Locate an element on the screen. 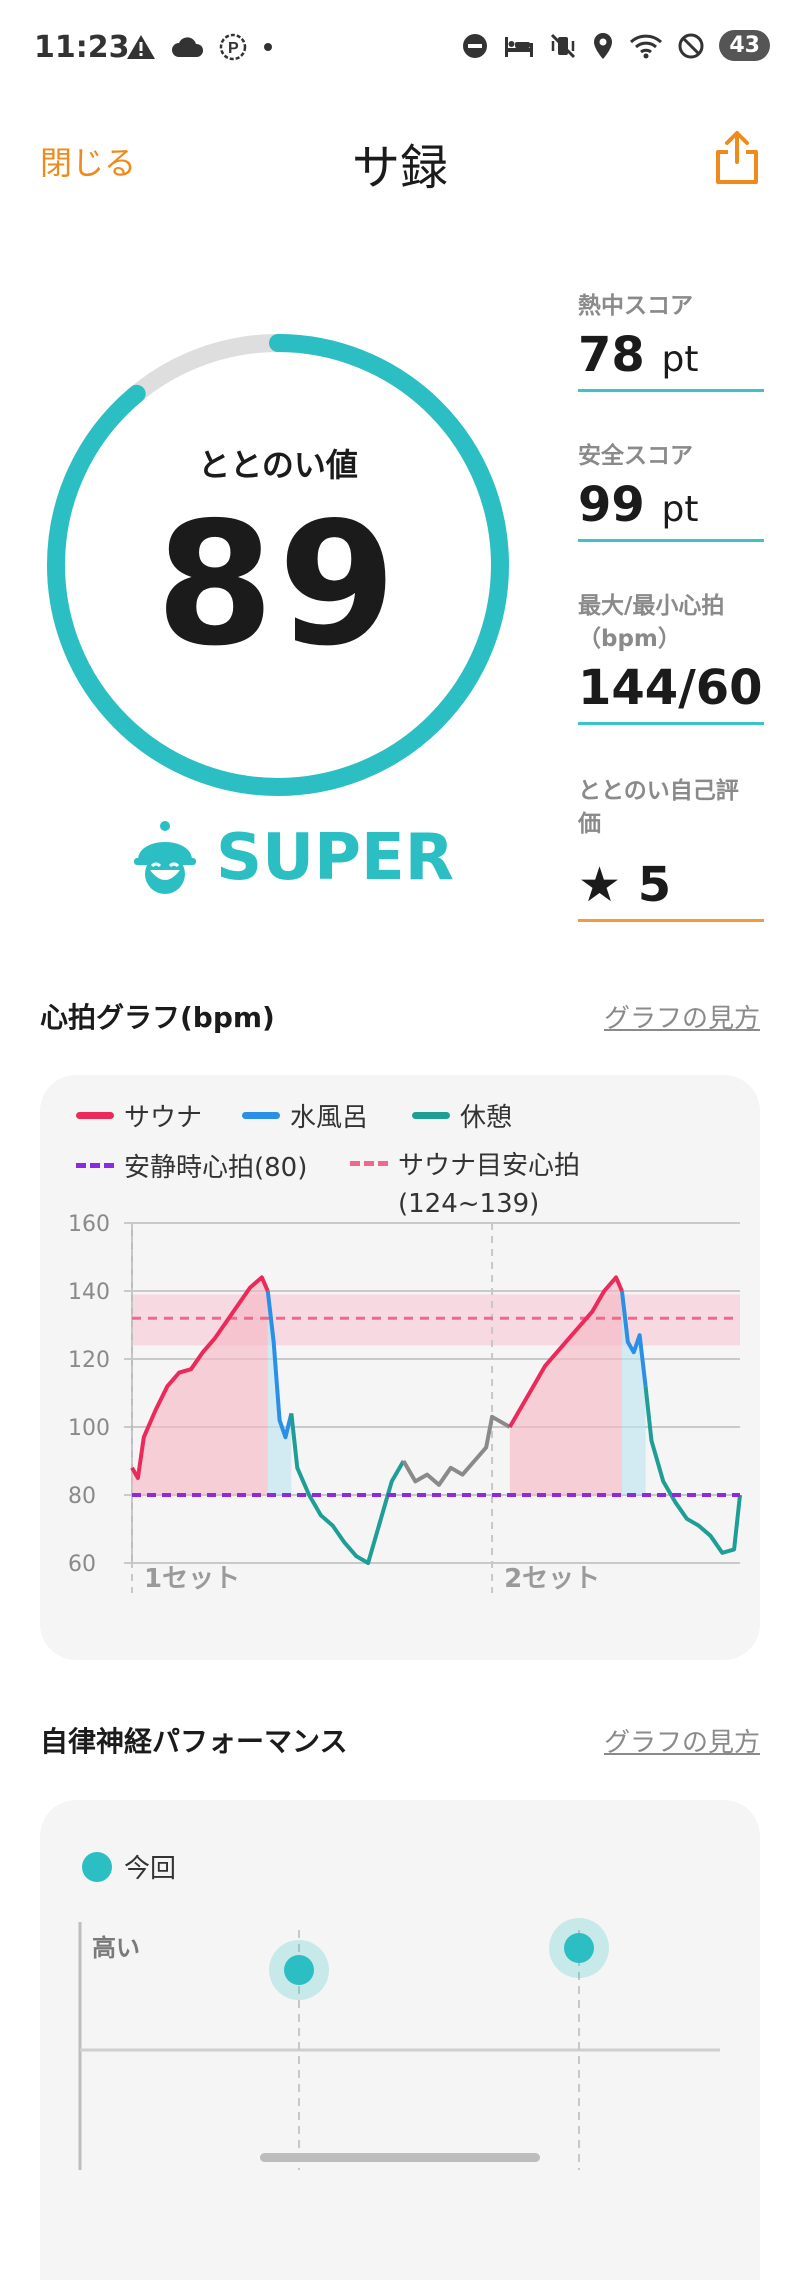 The width and height of the screenshot is (800, 2280). heat-score-unit: pt is located at coordinates (680, 359).